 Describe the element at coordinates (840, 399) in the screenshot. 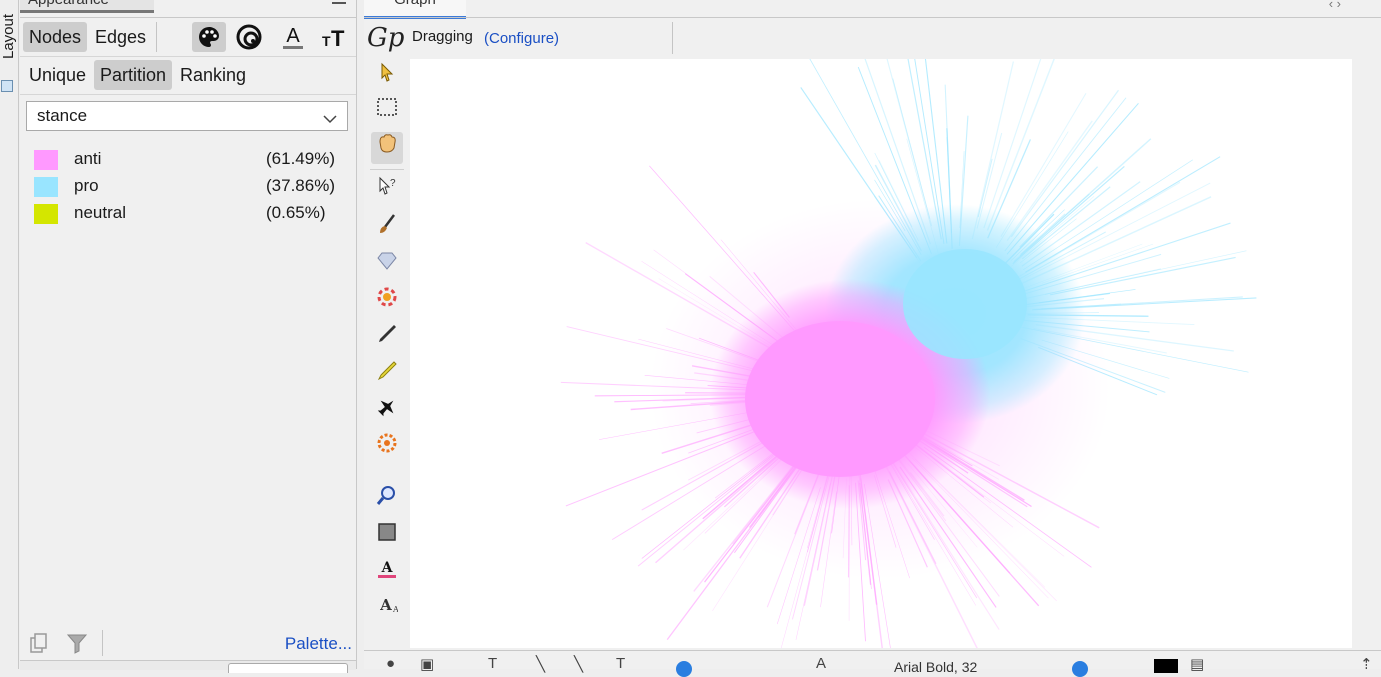

I see `cluster-anti-core` at that location.